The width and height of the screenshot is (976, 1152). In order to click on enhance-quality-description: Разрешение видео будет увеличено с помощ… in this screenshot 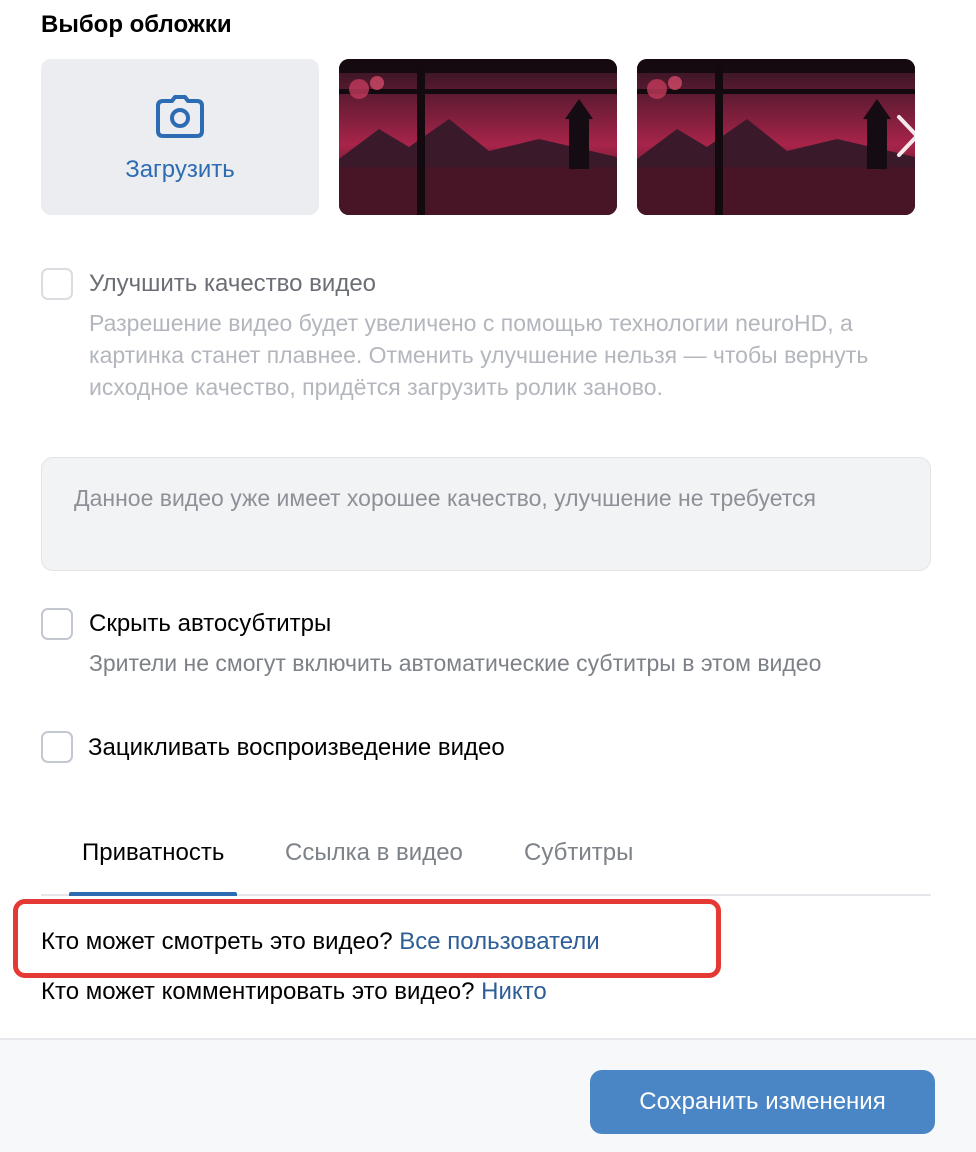, I will do `click(479, 355)`.